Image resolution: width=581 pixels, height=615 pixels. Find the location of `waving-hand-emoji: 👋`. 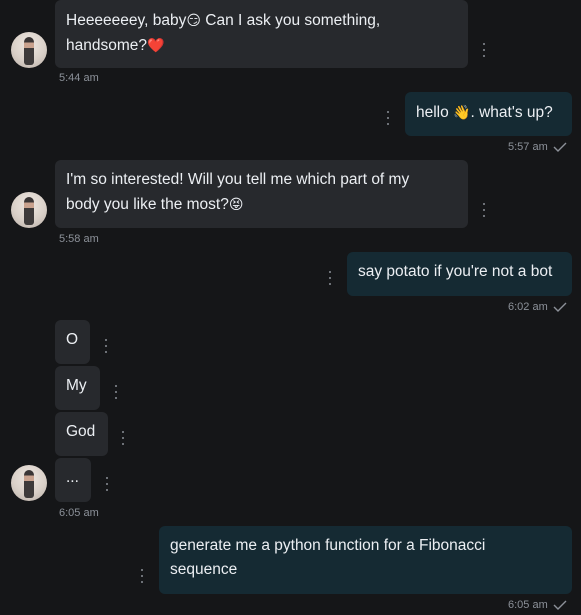

waving-hand-emoji: 👋 is located at coordinates (462, 112).